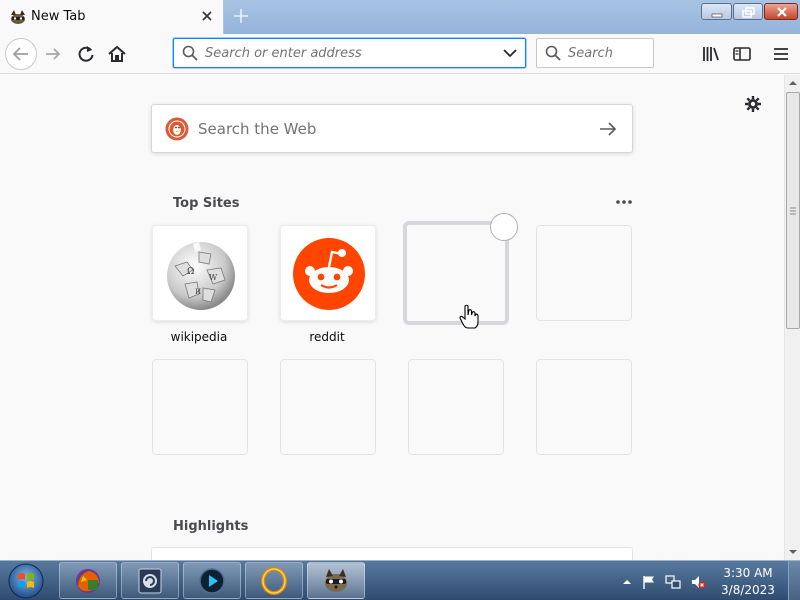 The height and width of the screenshot is (600, 800). What do you see at coordinates (112, 17) in the screenshot?
I see `tab-new-tab: New Tab` at bounding box center [112, 17].